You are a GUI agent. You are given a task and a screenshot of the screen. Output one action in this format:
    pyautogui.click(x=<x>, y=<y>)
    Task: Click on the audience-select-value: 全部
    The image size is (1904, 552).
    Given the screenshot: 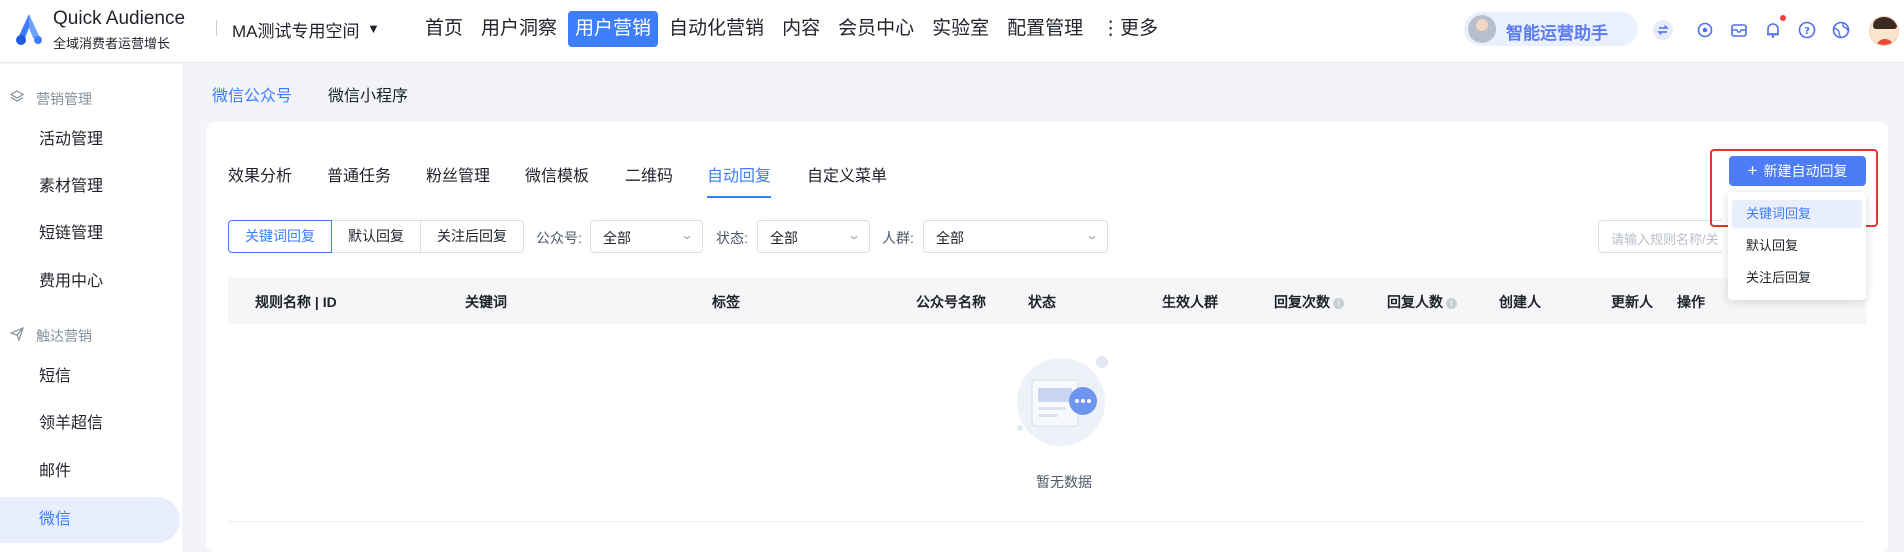 What is the action you would take?
    pyautogui.click(x=950, y=238)
    